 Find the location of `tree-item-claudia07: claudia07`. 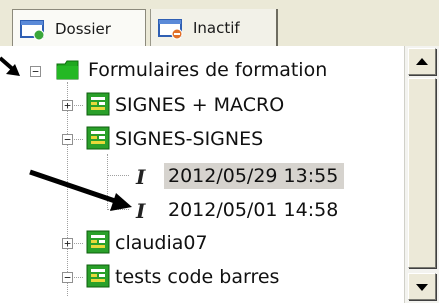

tree-item-claudia07: claudia07 is located at coordinates (161, 243).